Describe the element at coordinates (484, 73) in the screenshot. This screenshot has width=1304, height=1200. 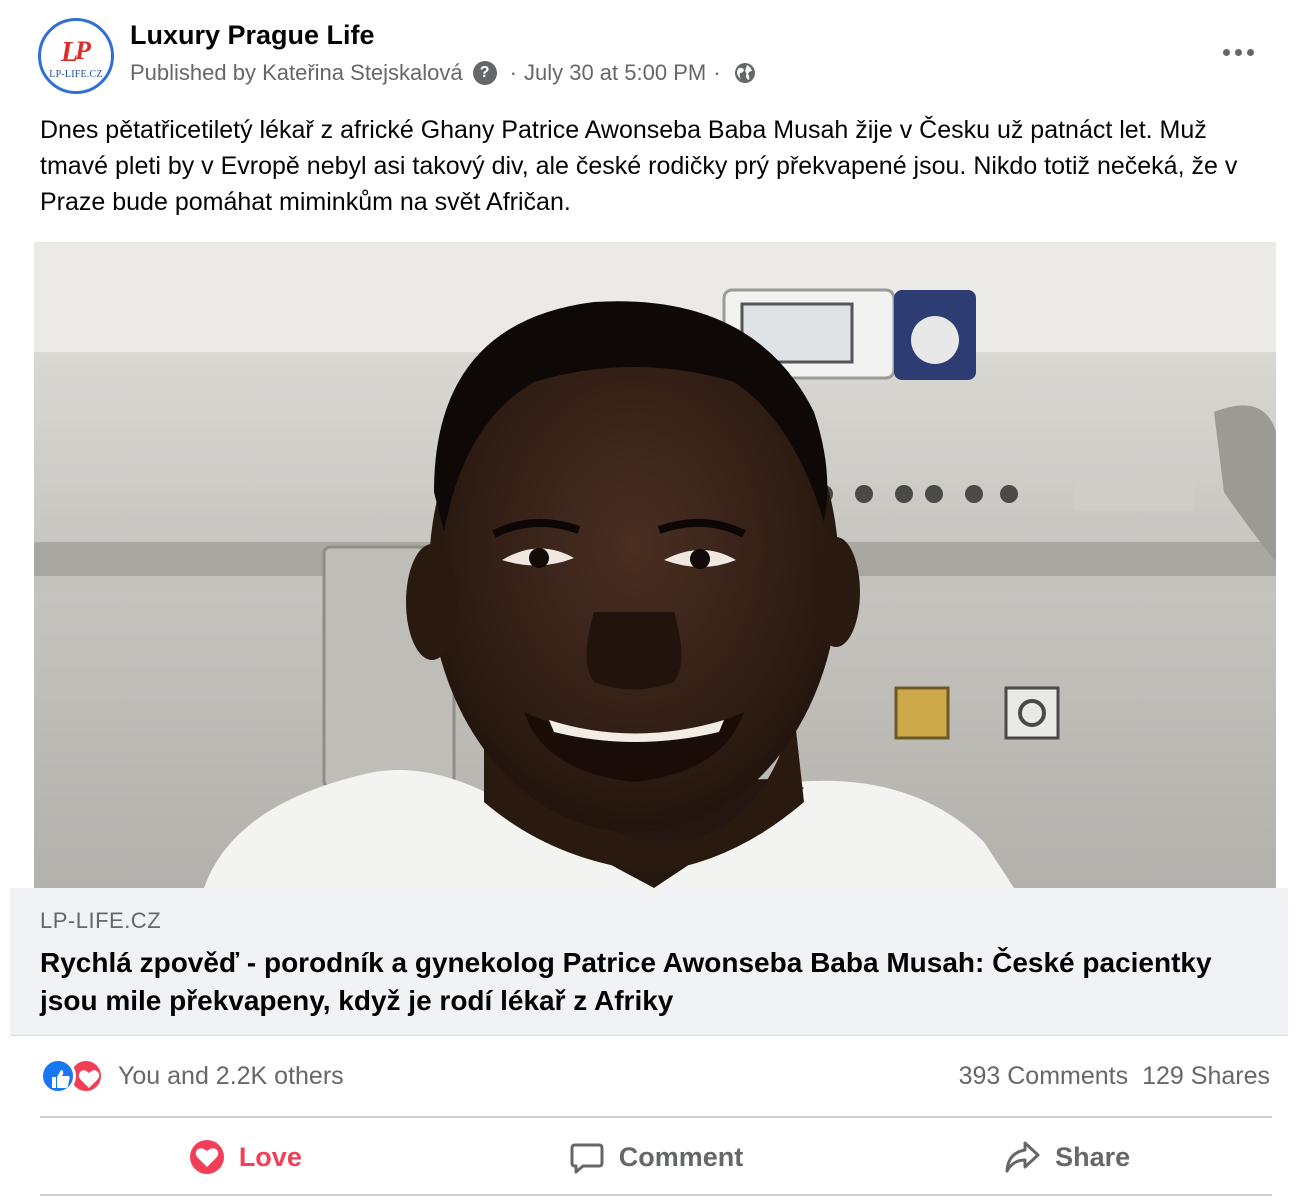
I see `question-icon: ?` at that location.